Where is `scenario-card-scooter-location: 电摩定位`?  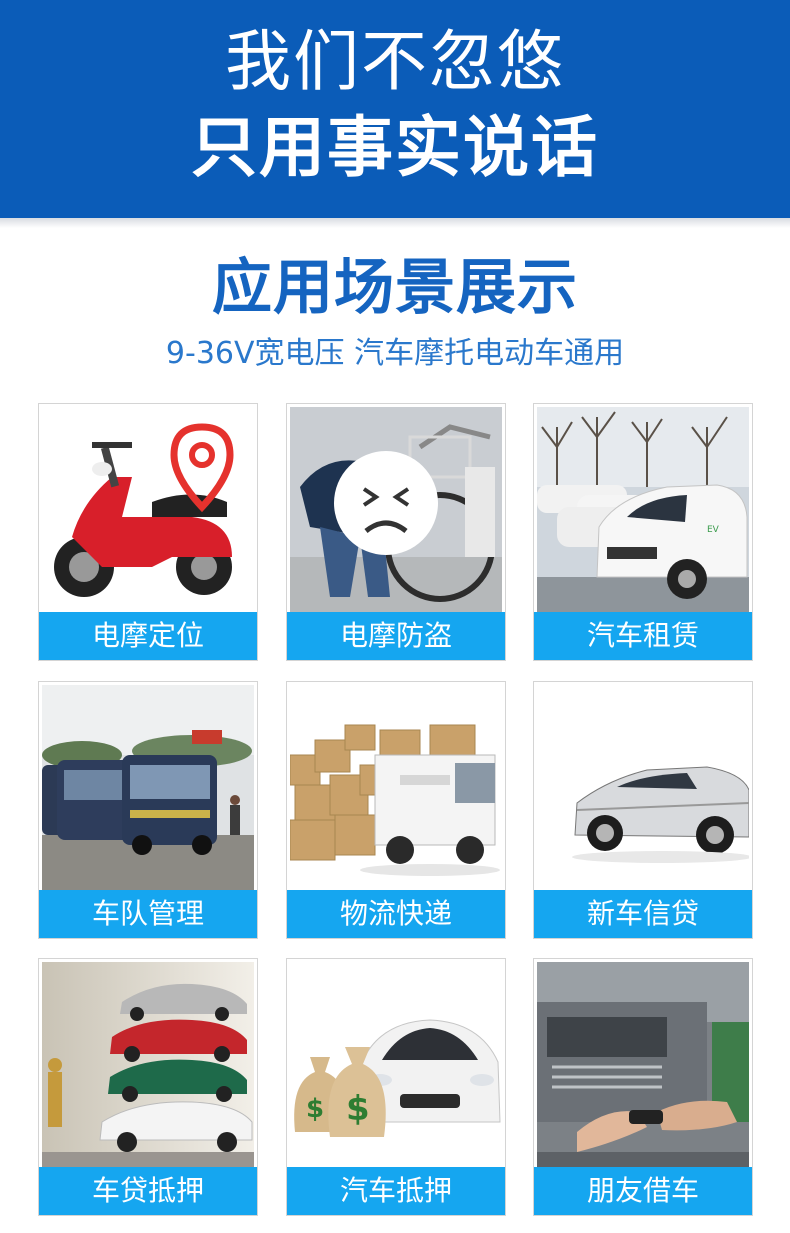 scenario-card-scooter-location: 电摩定位 is located at coordinates (148, 532).